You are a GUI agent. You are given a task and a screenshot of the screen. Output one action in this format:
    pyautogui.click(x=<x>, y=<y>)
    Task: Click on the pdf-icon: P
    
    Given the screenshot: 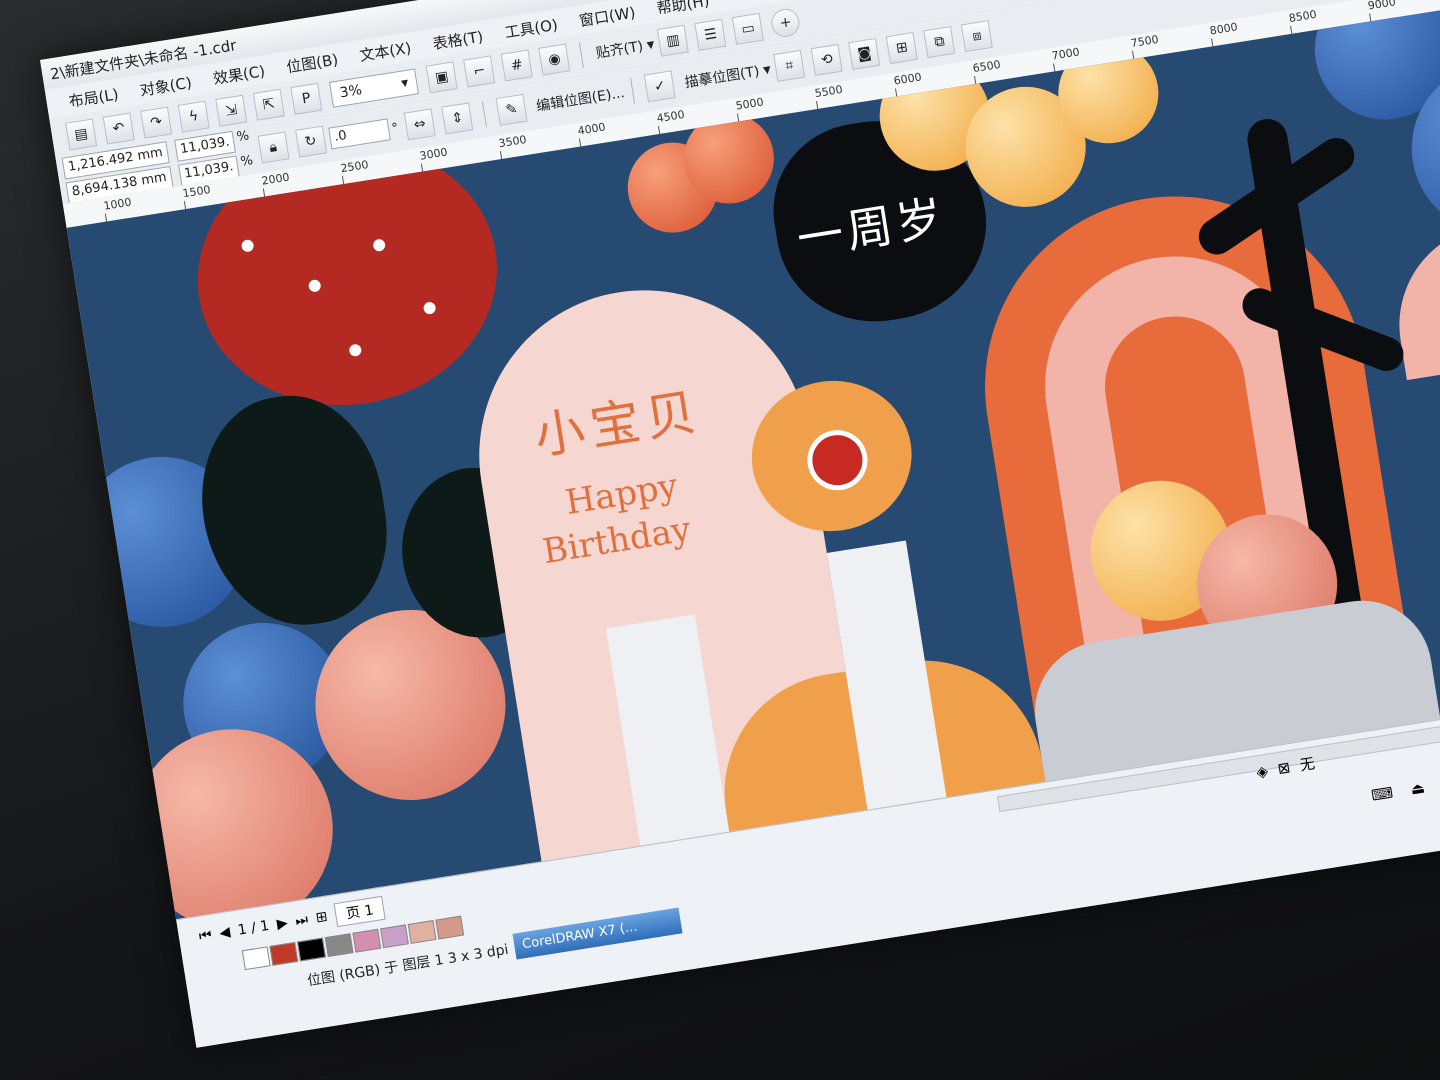 What is the action you would take?
    pyautogui.click(x=306, y=98)
    